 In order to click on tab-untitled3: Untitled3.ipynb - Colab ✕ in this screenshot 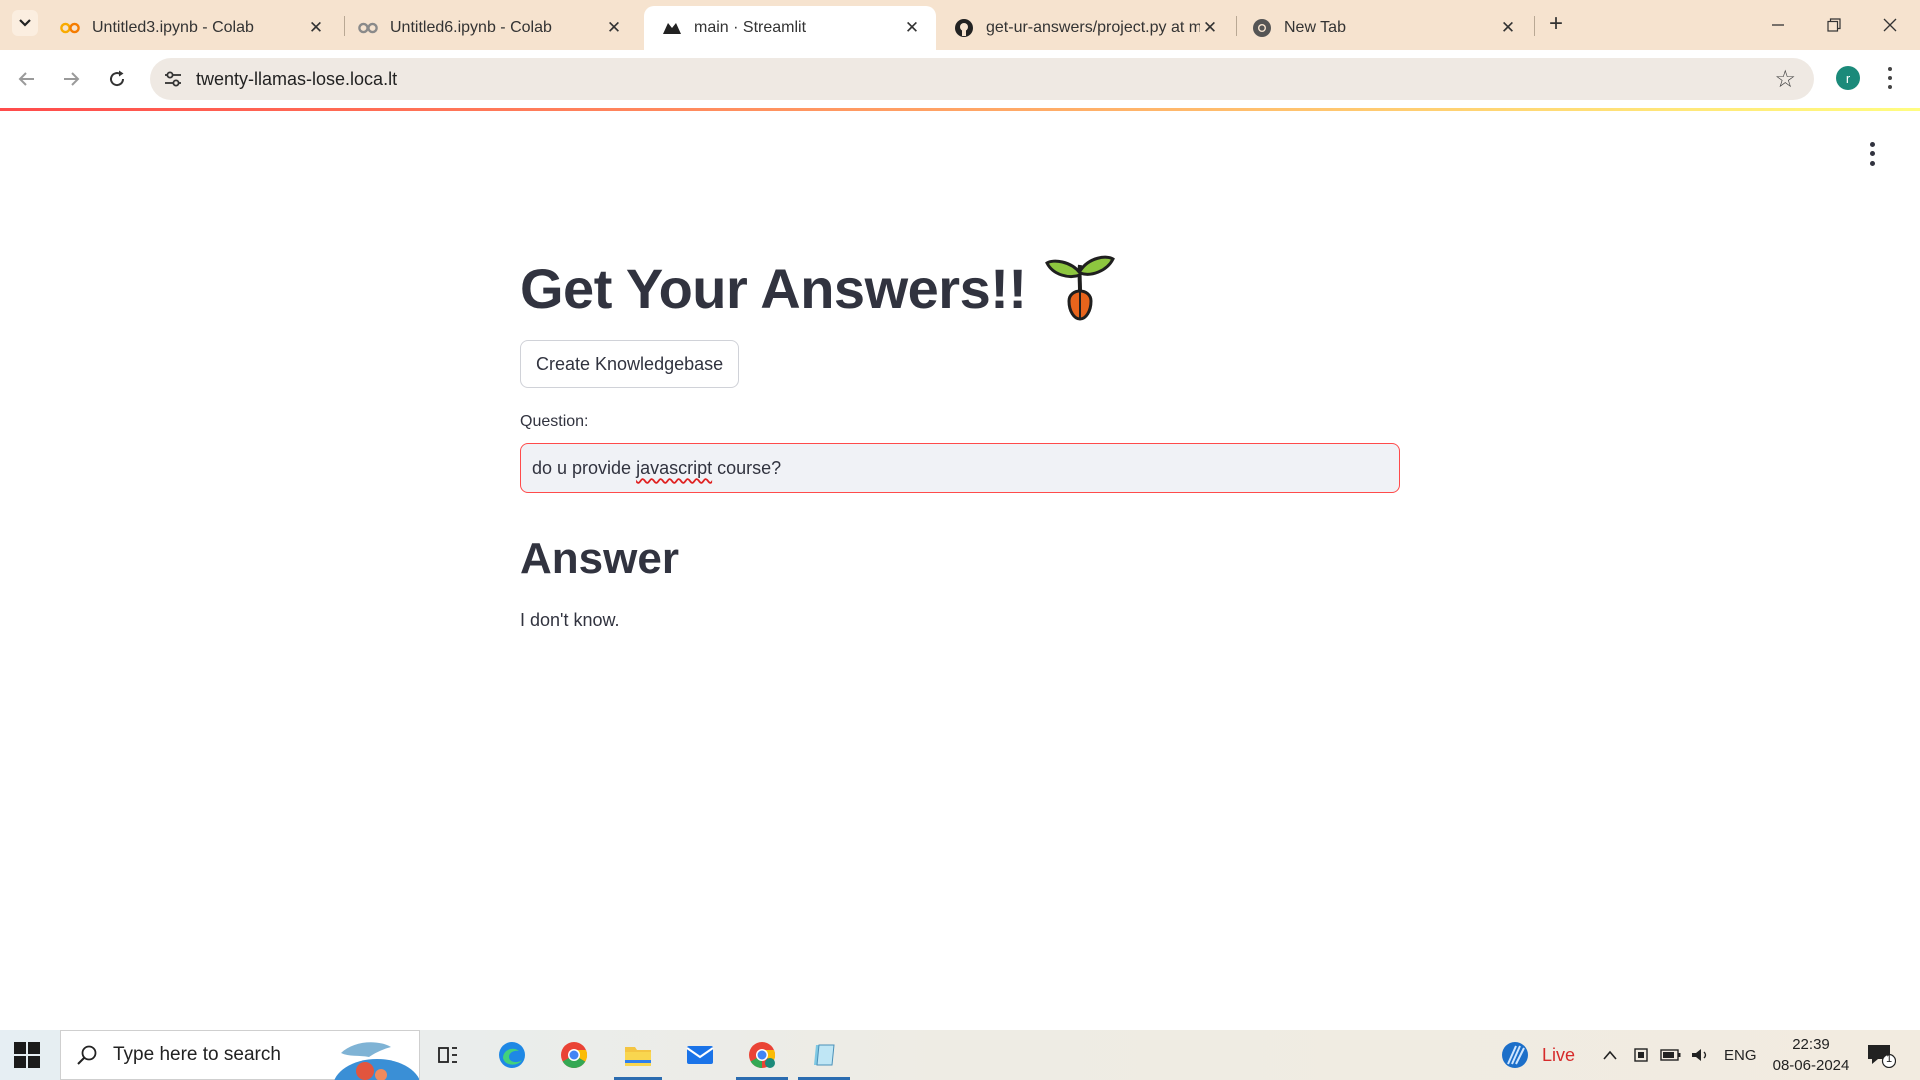, I will do `click(191, 28)`.